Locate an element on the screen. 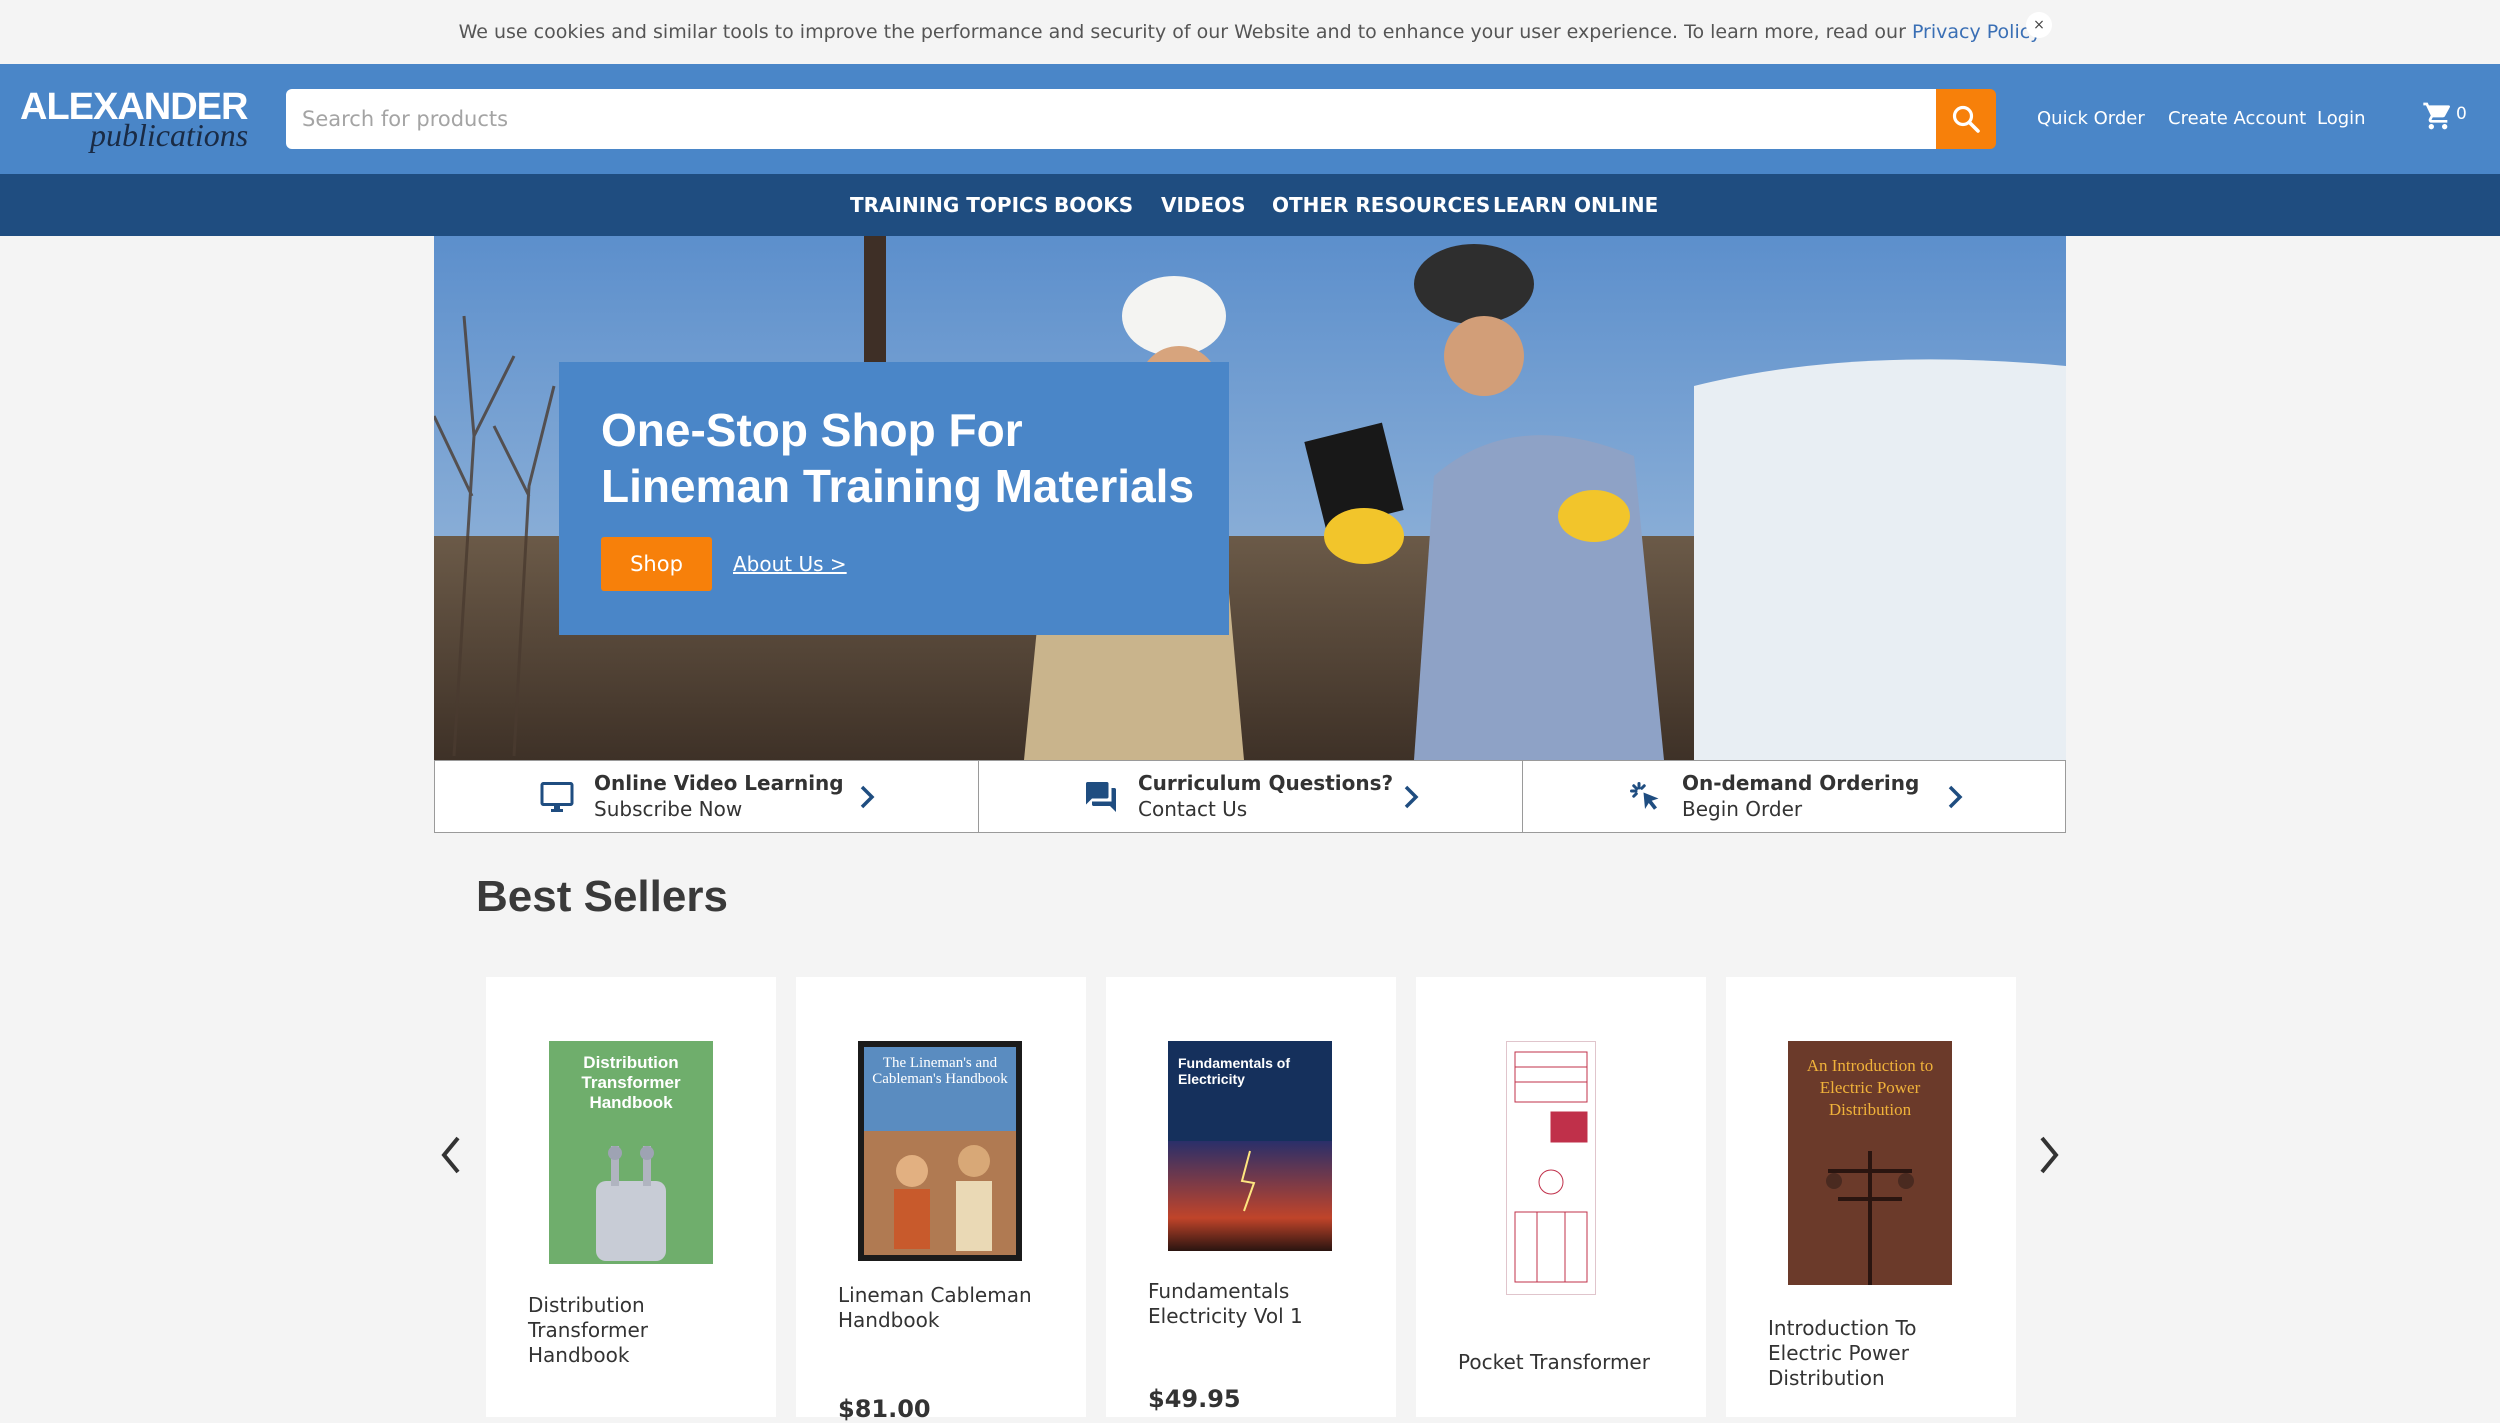  cover-title: The Lineman's and Cableman's Handbook is located at coordinates (940, 1071).